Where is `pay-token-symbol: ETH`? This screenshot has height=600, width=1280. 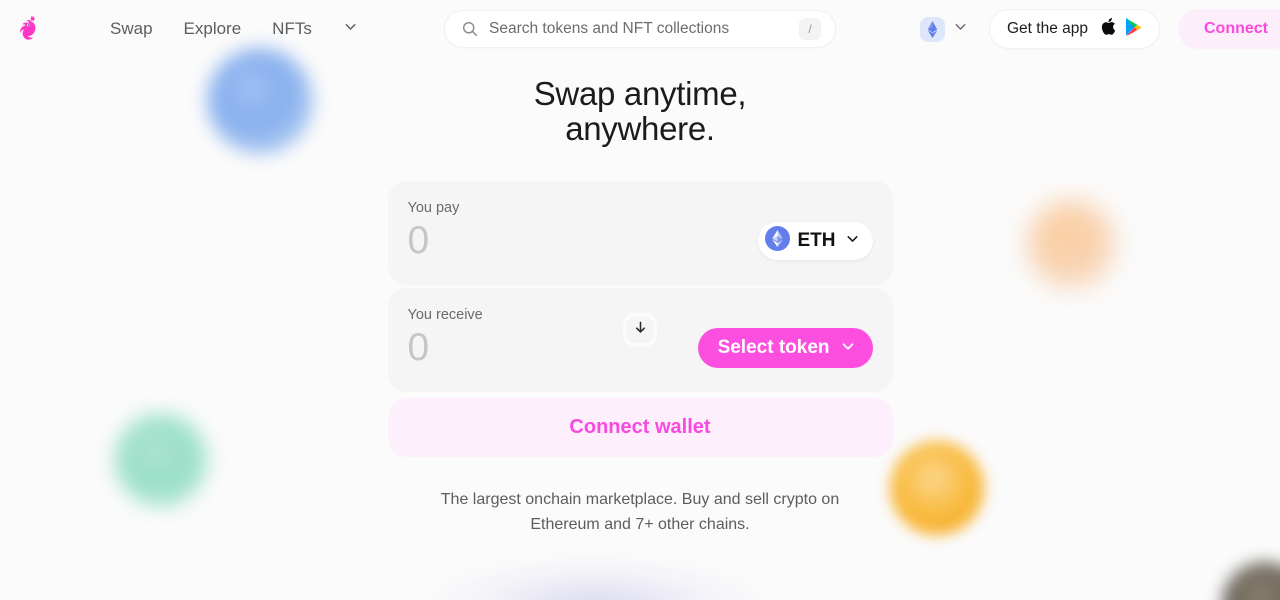 pay-token-symbol: ETH is located at coordinates (816, 240).